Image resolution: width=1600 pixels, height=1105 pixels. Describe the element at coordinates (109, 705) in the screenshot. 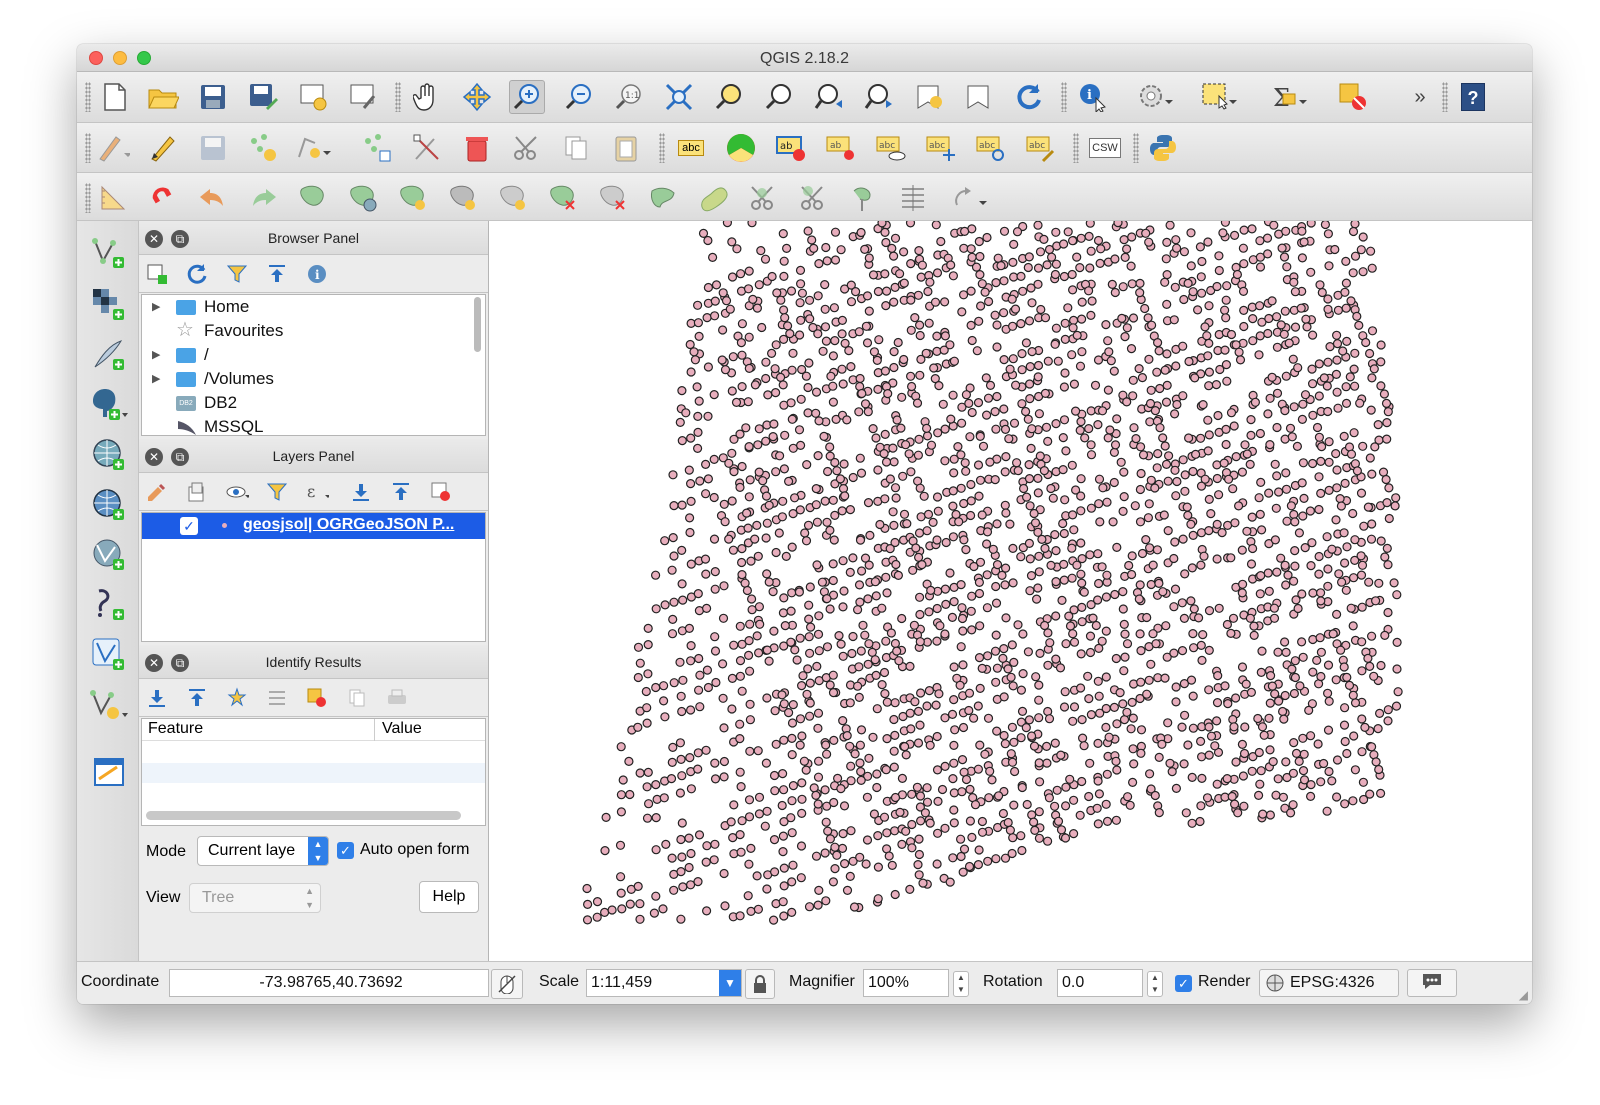

I see `new-shapefile-layer-icon` at that location.